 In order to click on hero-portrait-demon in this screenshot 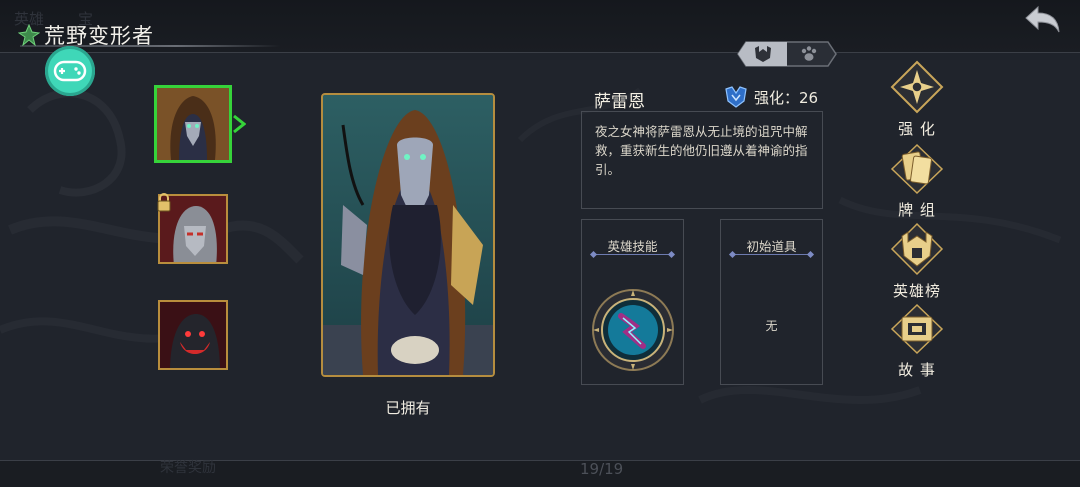, I will do `click(193, 335)`.